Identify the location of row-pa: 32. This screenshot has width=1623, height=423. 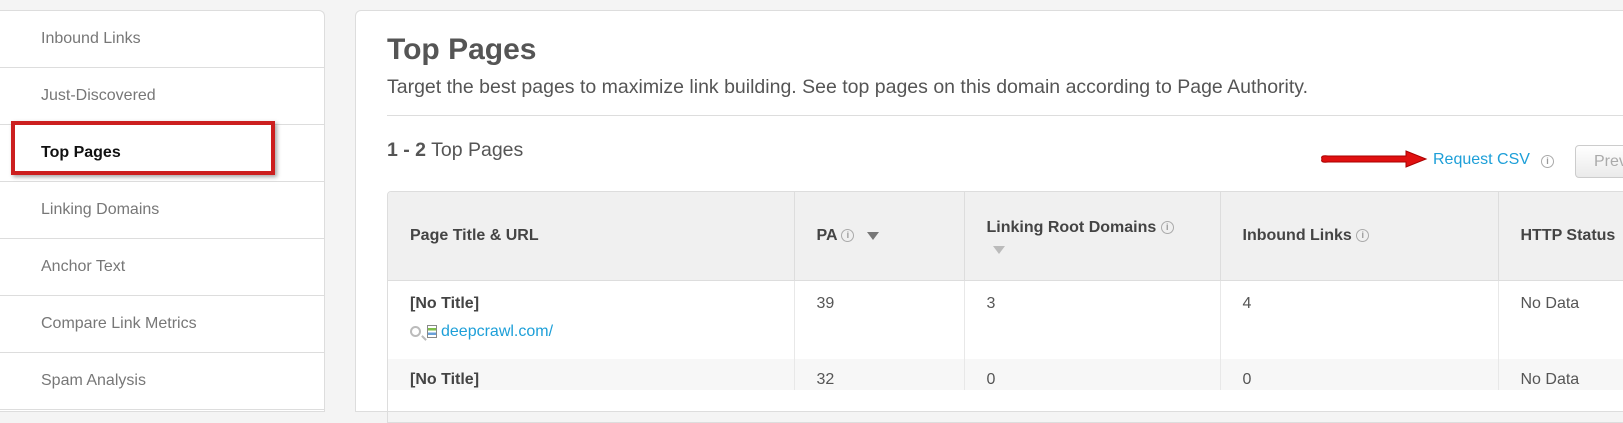
(879, 374).